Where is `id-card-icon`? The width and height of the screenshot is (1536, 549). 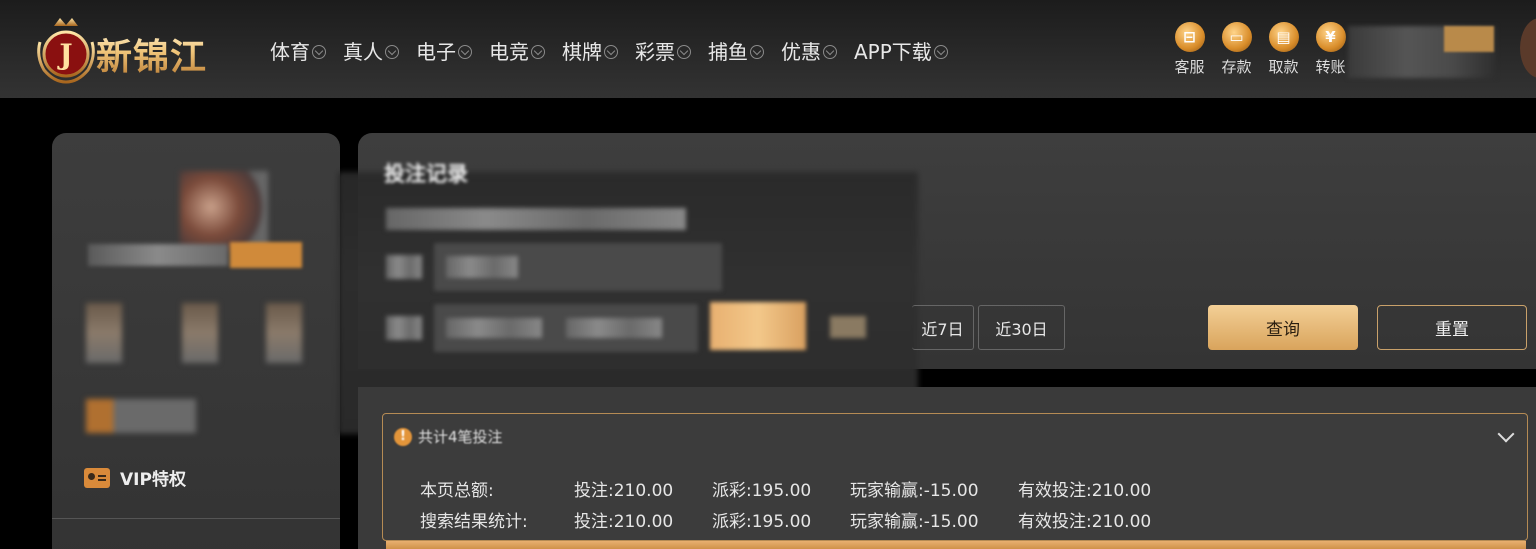 id-card-icon is located at coordinates (97, 477).